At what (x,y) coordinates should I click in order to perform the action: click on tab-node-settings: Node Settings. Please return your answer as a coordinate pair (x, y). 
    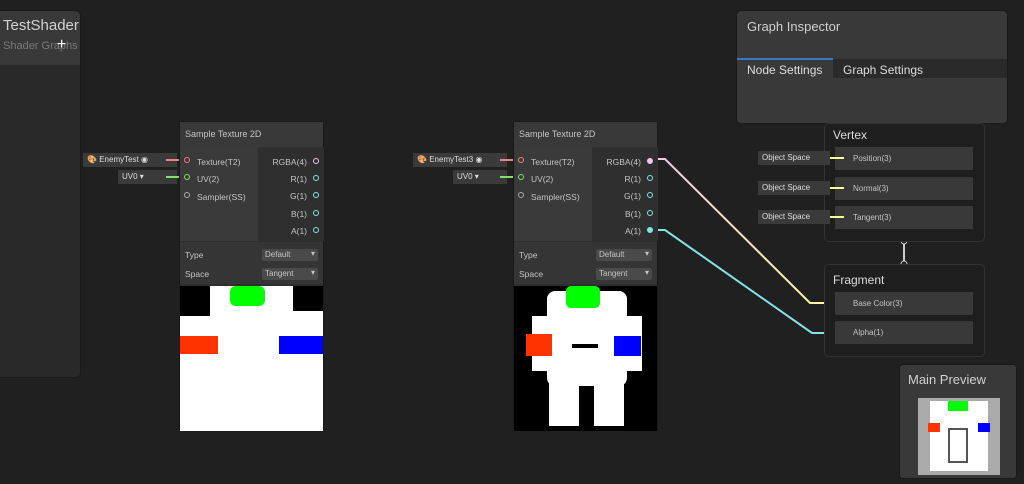
    Looking at the image, I should click on (785, 68).